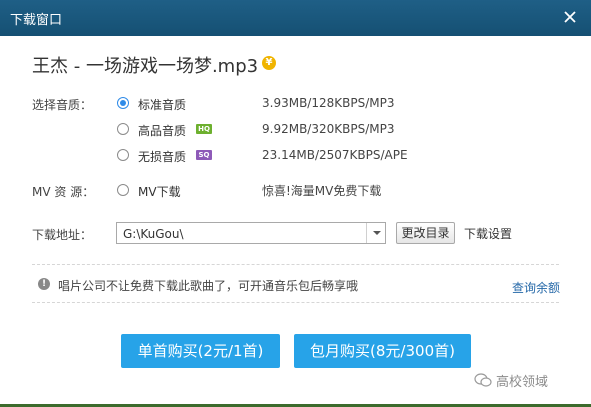 The image size is (591, 407). I want to click on radio-high-quality, so click(123, 129).